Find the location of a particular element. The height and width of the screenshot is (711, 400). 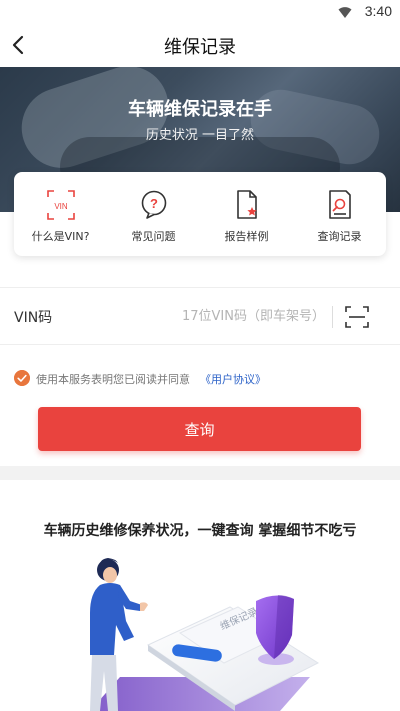

app-header: 维保记录 is located at coordinates (200, 45).